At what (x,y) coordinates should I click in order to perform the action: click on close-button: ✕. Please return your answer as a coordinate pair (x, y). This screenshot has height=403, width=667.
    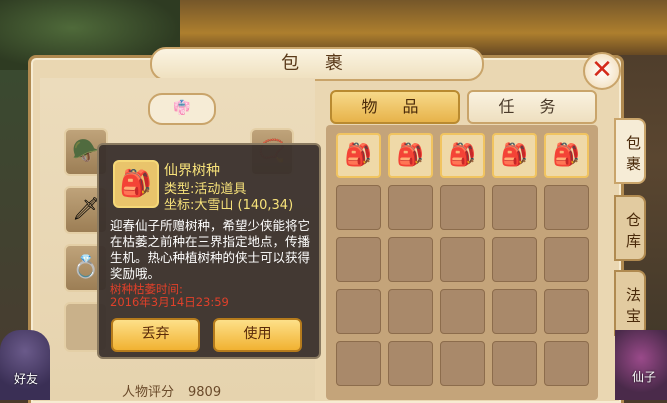
    Looking at the image, I should click on (602, 71).